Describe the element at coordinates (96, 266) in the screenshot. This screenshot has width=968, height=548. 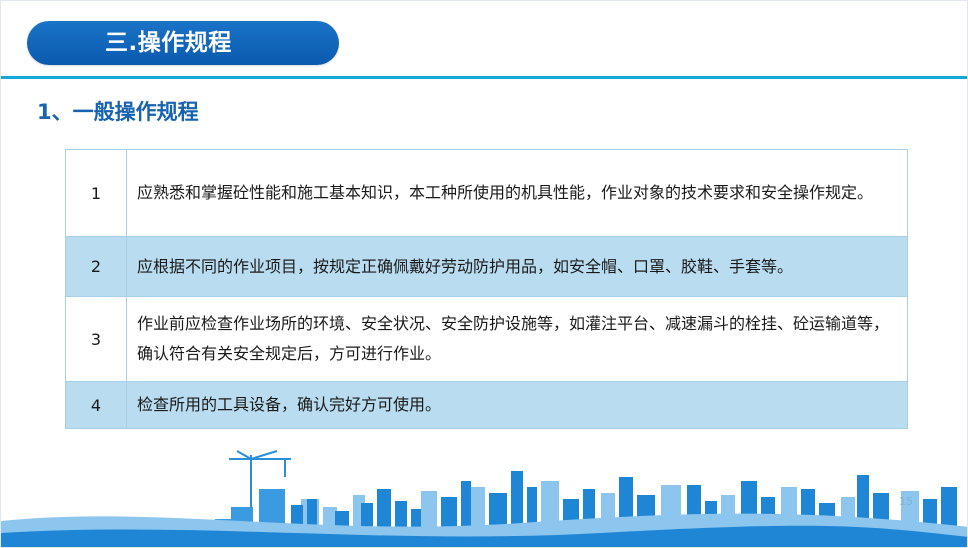
I see `row-number: 2` at that location.